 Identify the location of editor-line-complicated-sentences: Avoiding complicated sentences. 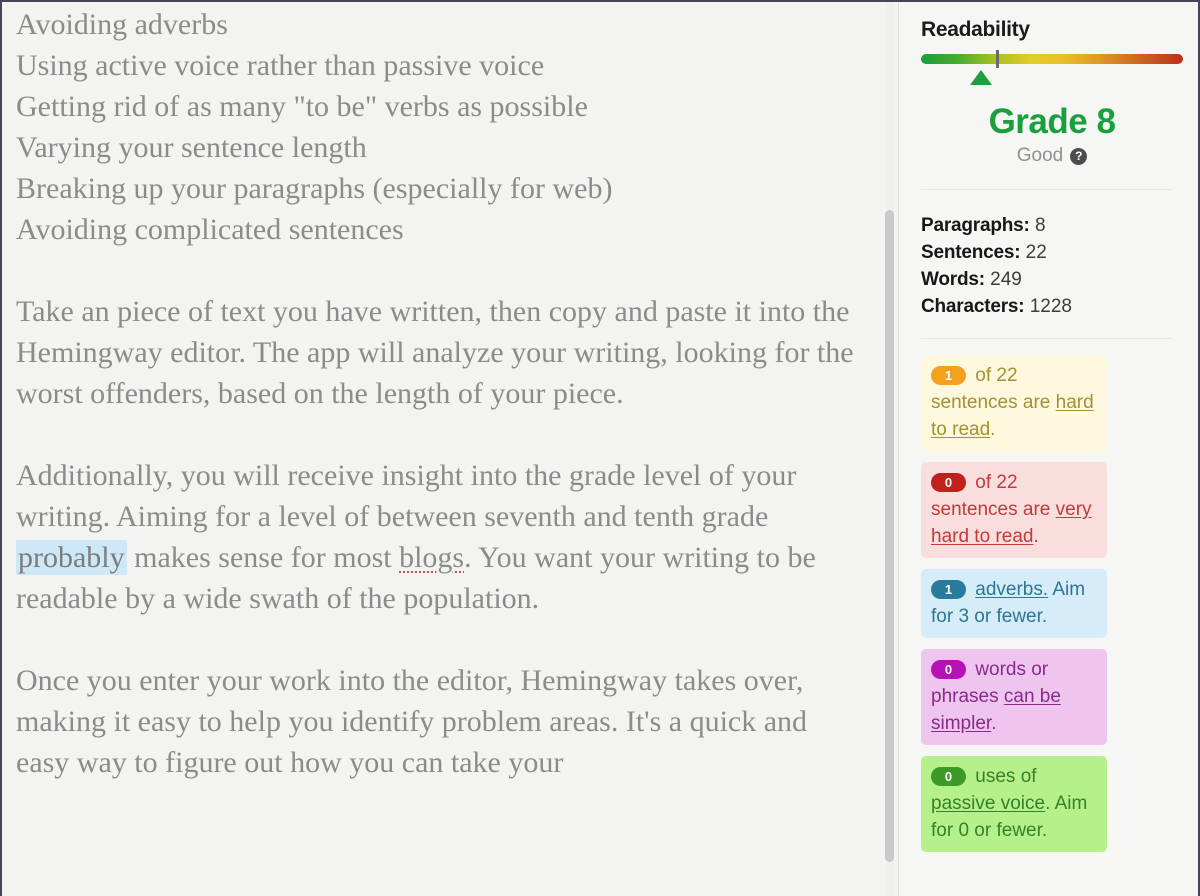
(210, 229).